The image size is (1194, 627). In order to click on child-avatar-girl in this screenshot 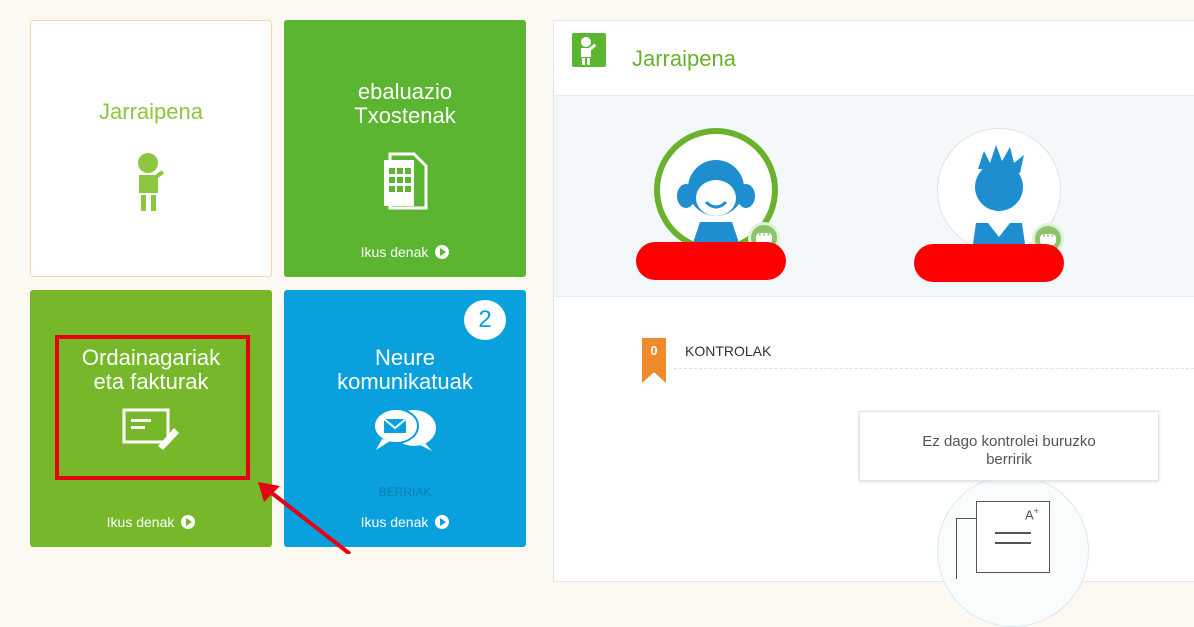, I will do `click(717, 191)`.